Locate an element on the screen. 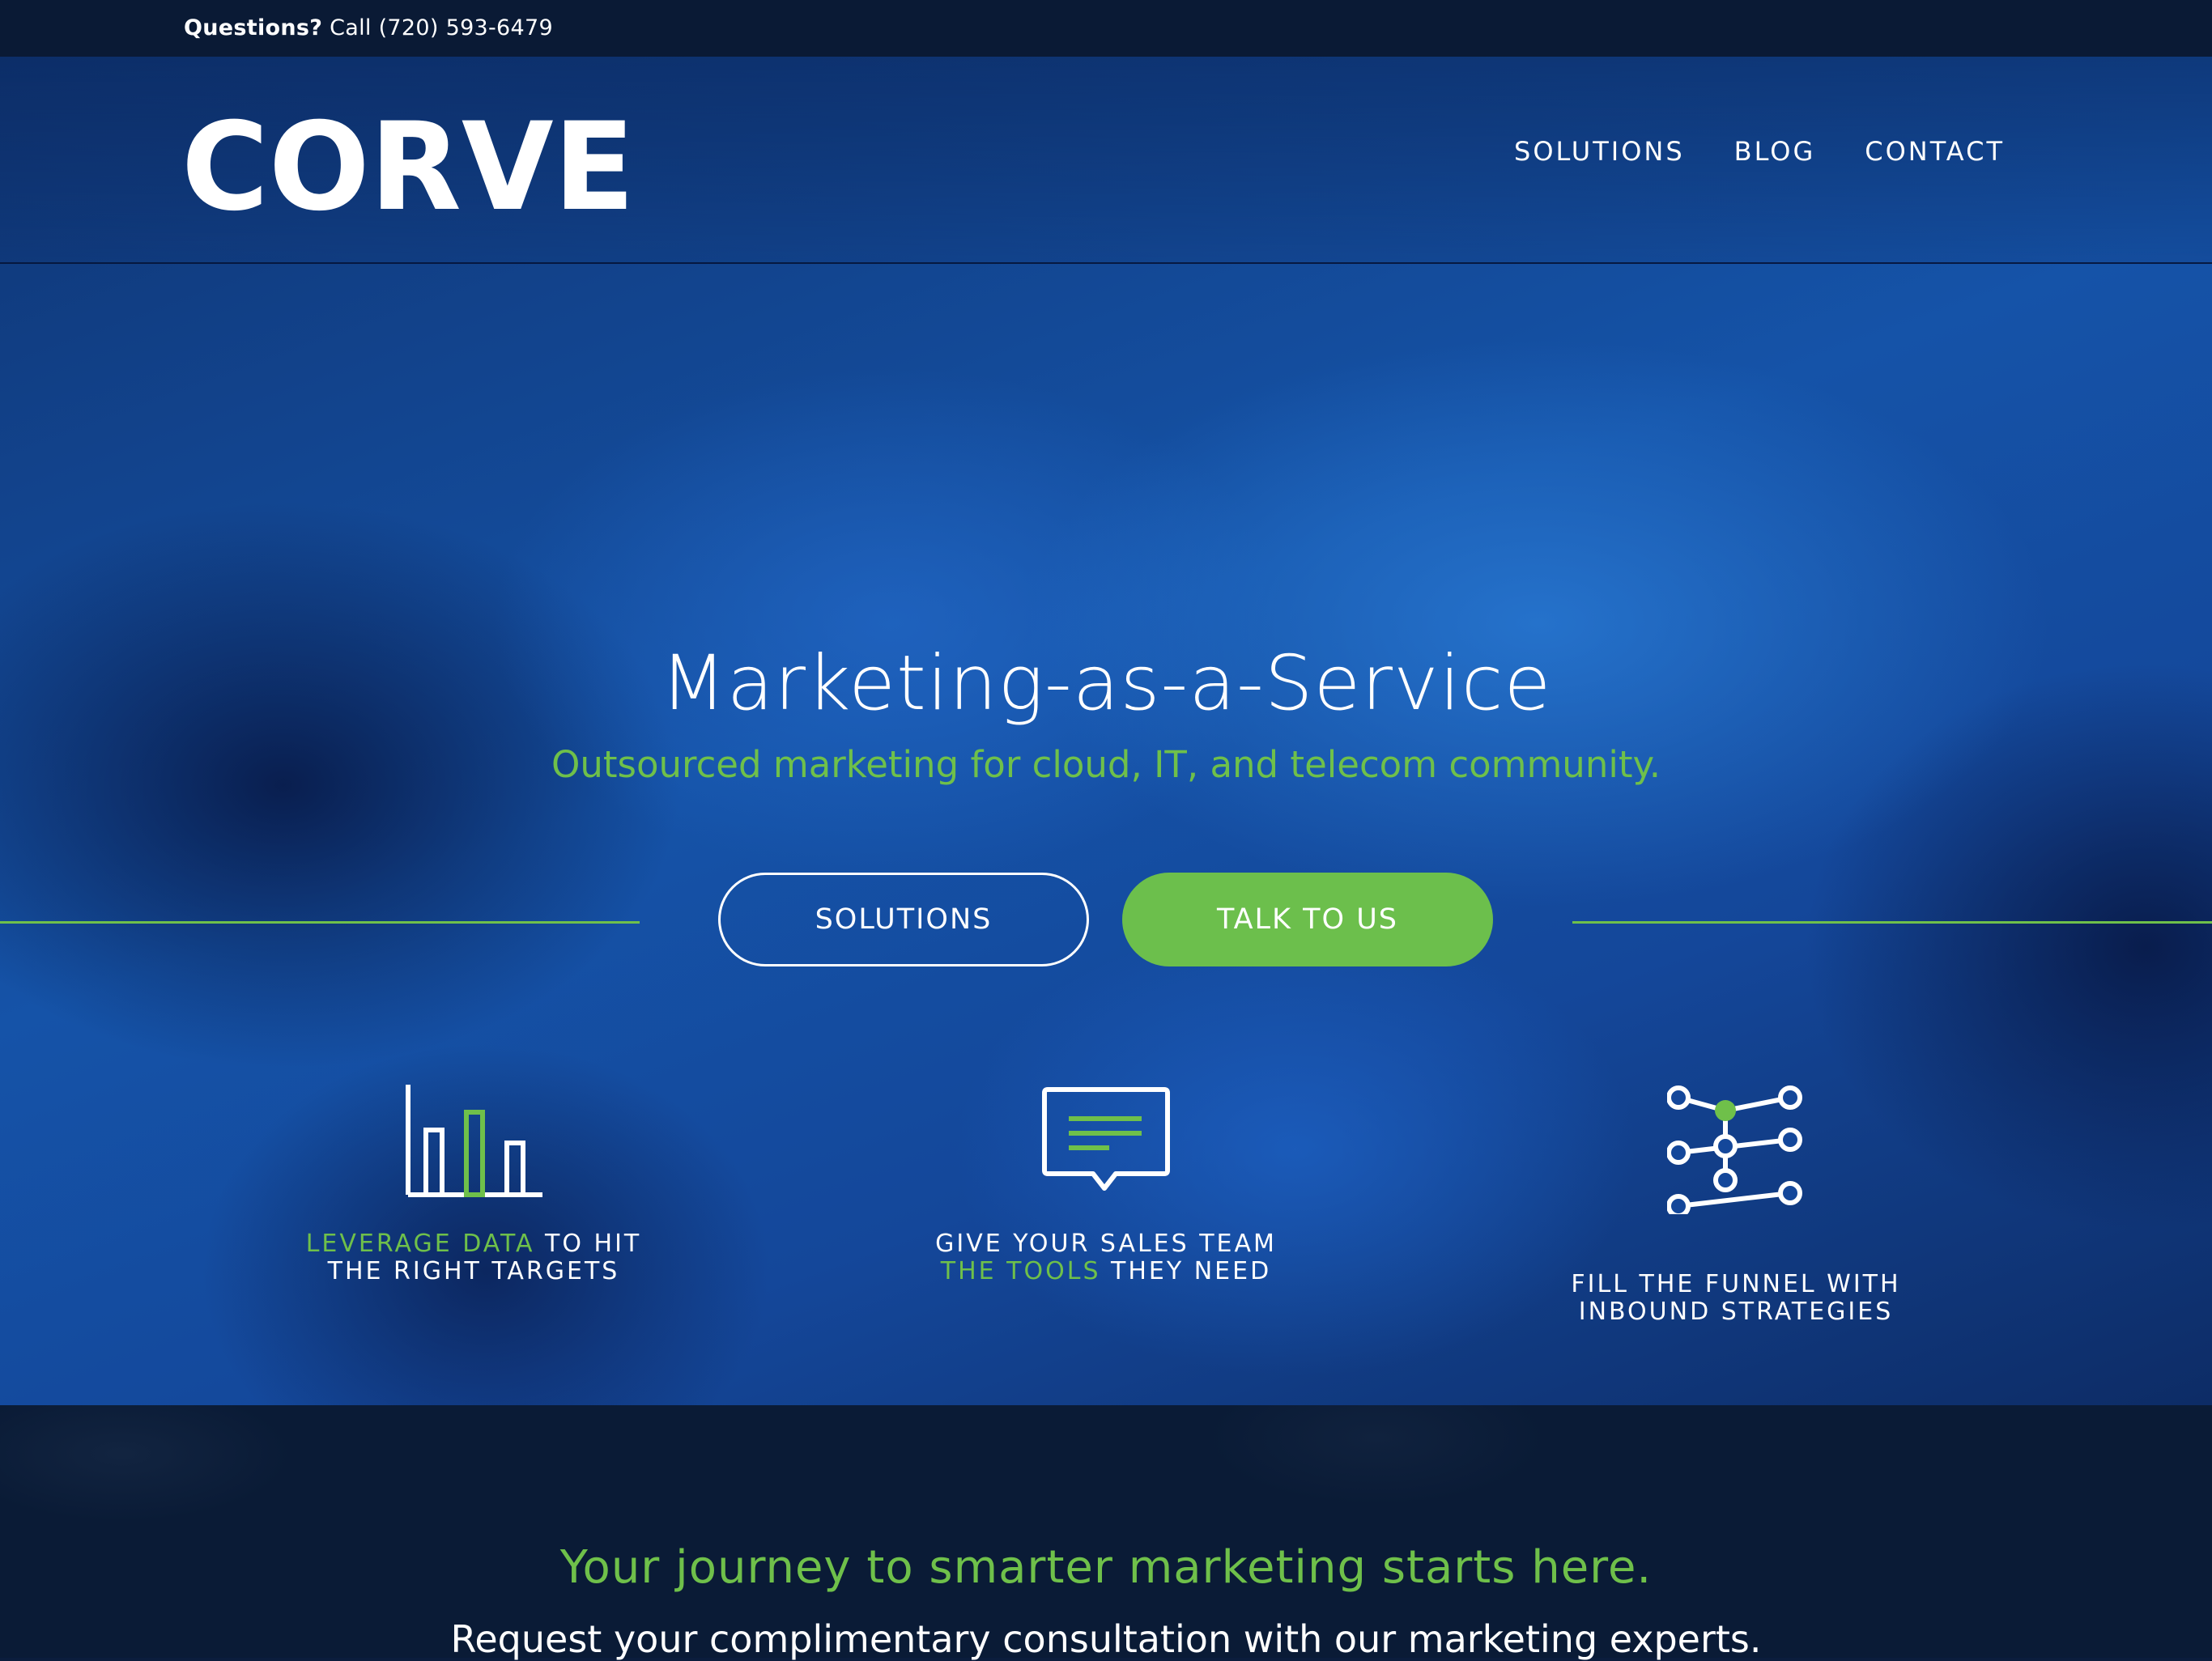  feature-1-line-2: THE RIGHT TARGETS is located at coordinates (474, 1271).